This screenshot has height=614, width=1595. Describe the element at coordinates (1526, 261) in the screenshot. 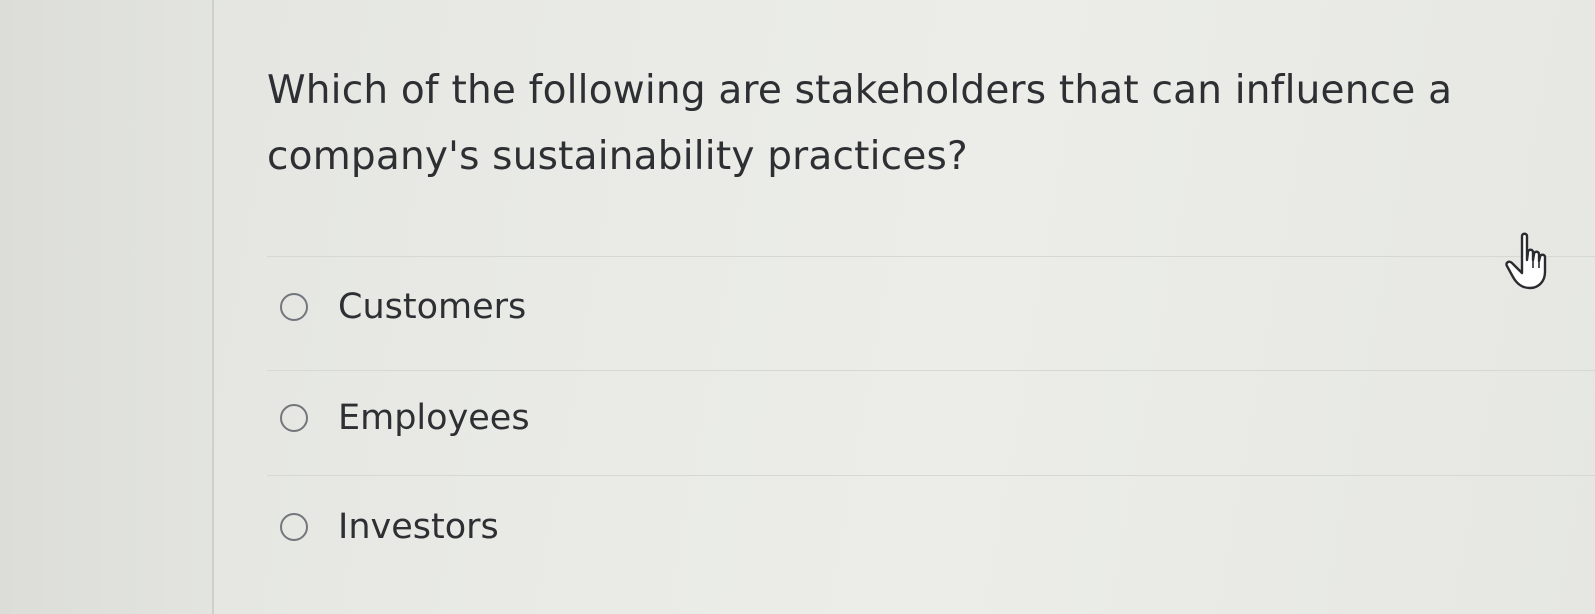

I see `hand-pointer-icon` at that location.